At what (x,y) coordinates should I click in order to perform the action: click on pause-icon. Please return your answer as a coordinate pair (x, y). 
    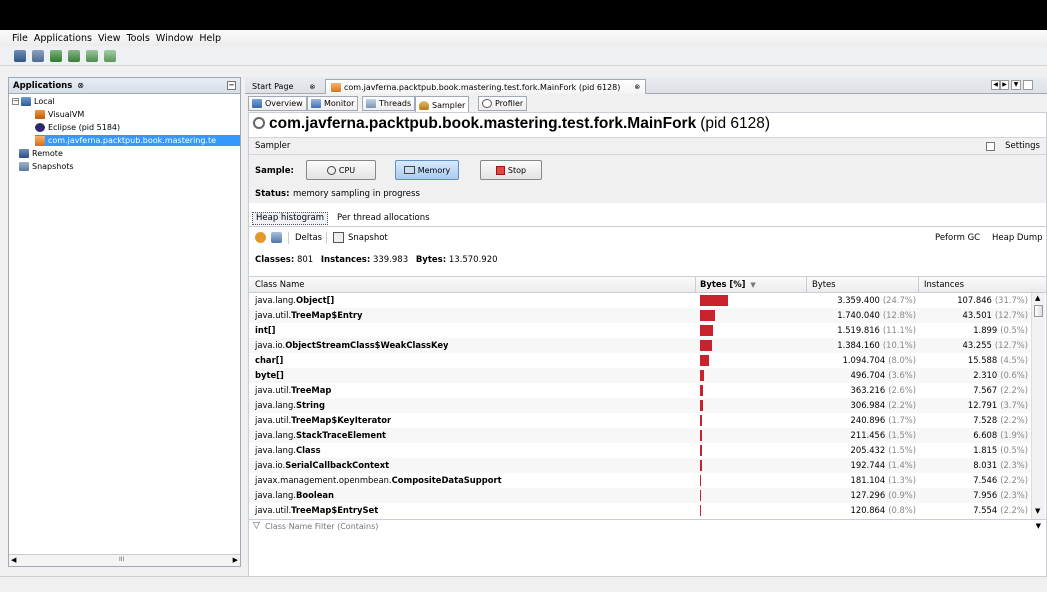
    Looking at the image, I should click on (260, 237).